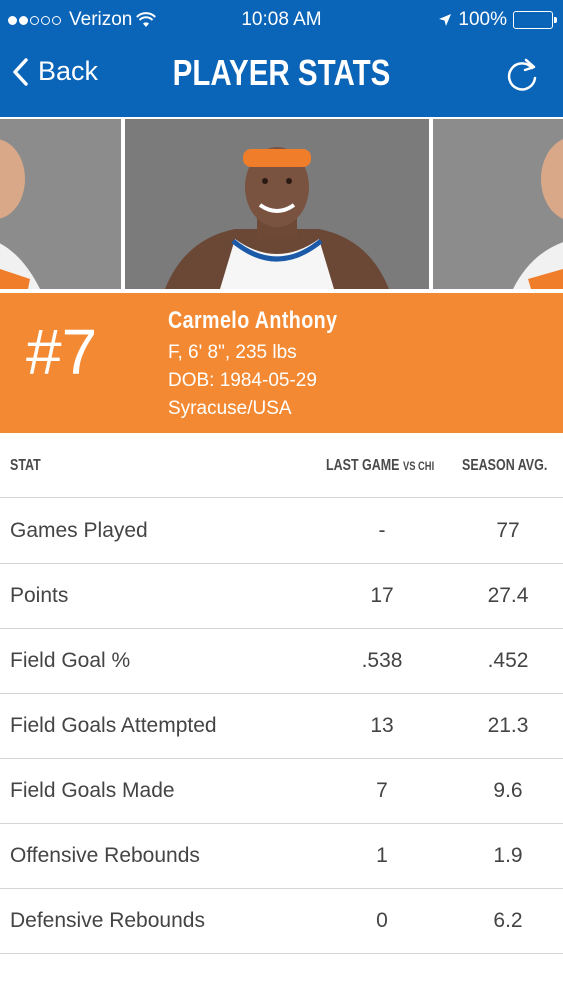  Describe the element at coordinates (522, 74) in the screenshot. I see `refresh-icon` at that location.